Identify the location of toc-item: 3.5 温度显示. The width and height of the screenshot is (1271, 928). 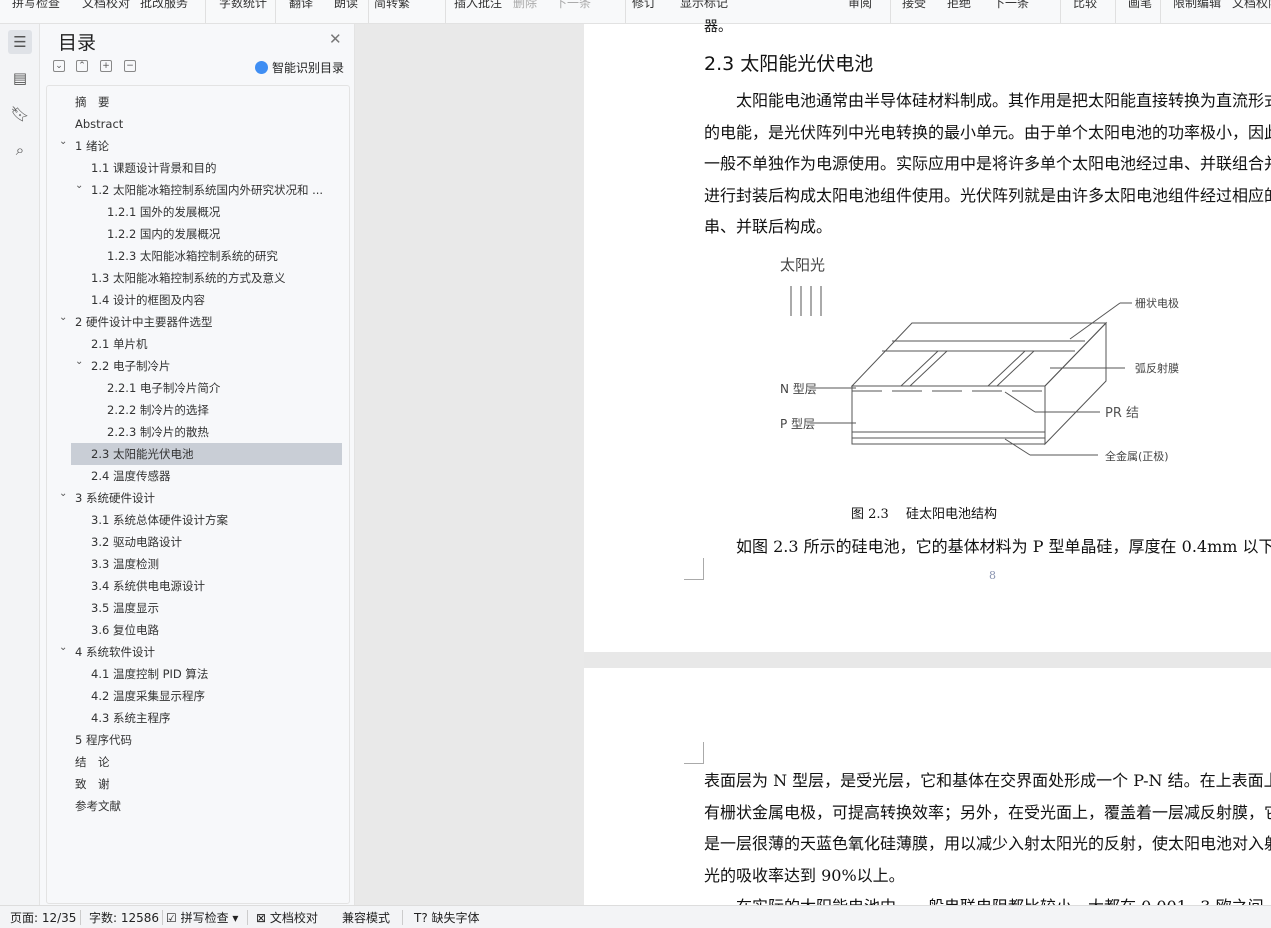
(198, 608).